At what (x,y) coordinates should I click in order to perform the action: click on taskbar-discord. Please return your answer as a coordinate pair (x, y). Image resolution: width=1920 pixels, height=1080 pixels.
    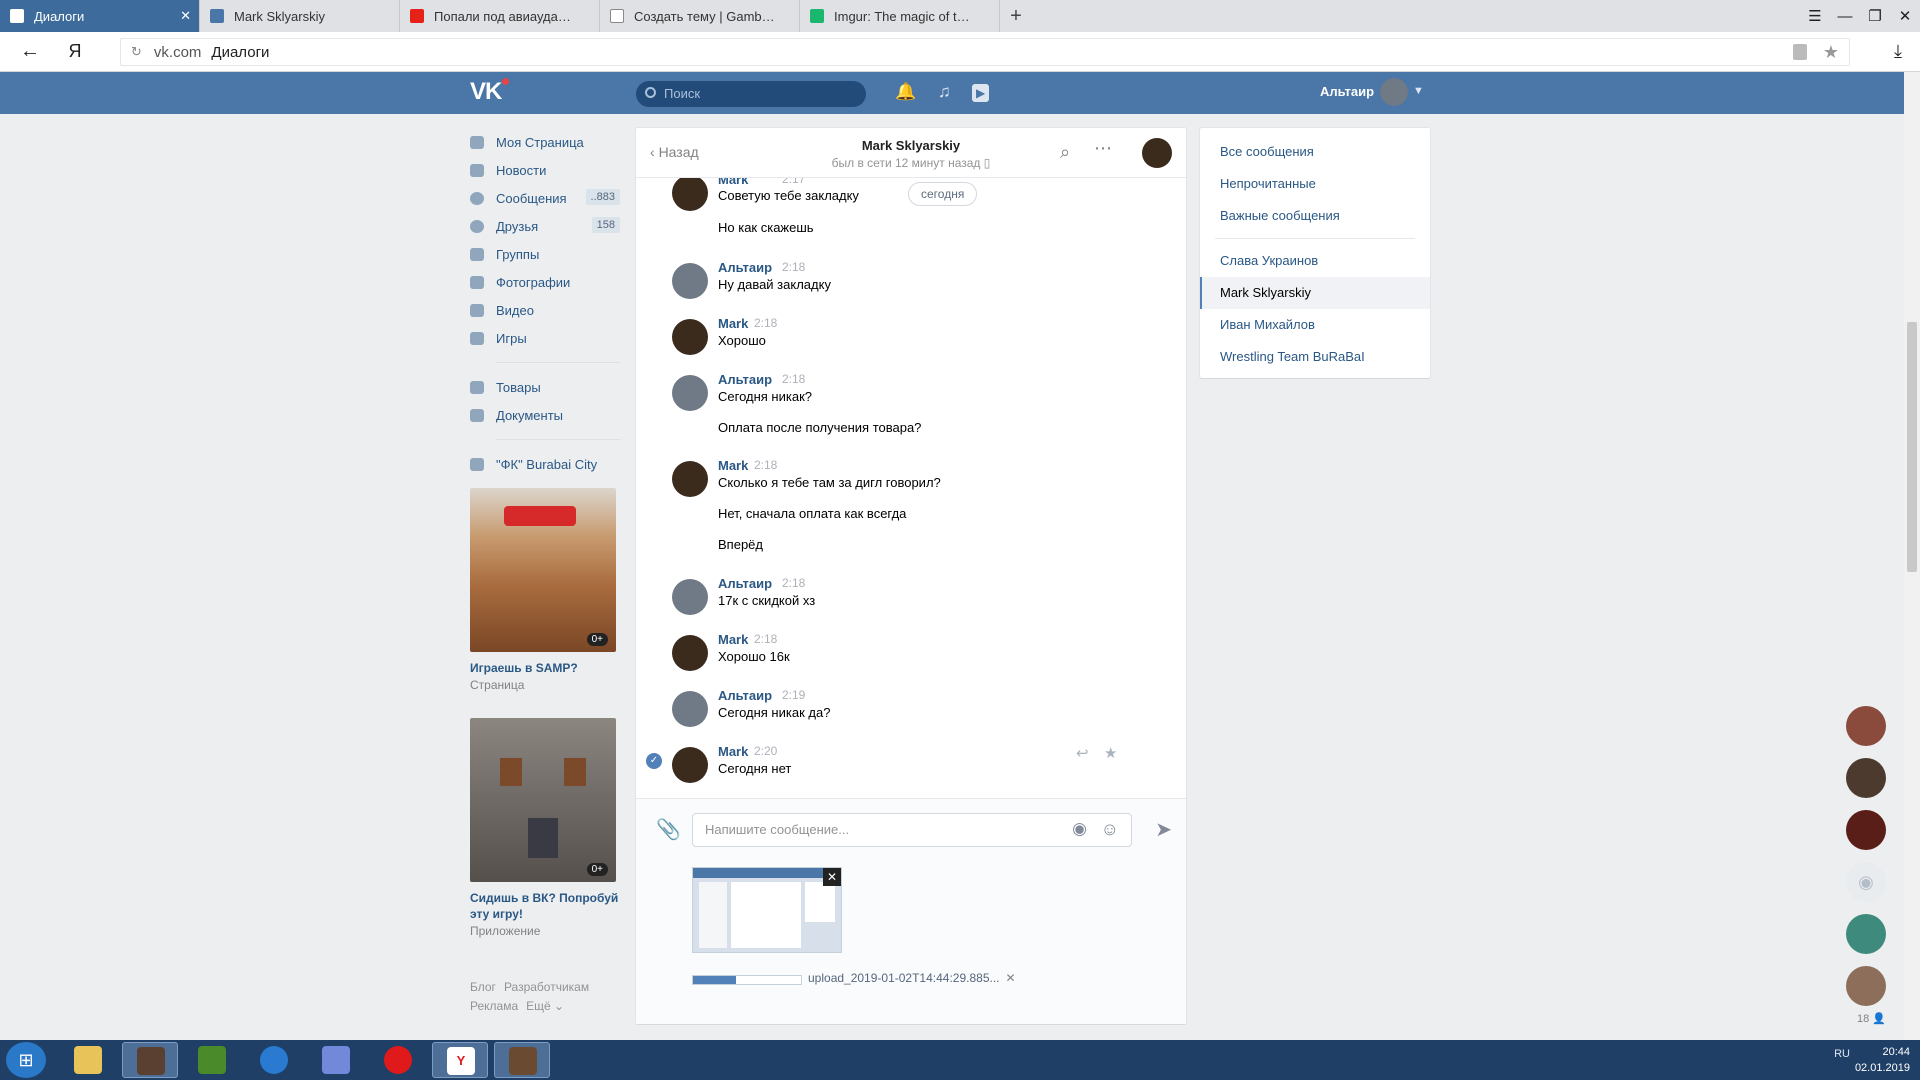
    Looking at the image, I should click on (336, 1060).